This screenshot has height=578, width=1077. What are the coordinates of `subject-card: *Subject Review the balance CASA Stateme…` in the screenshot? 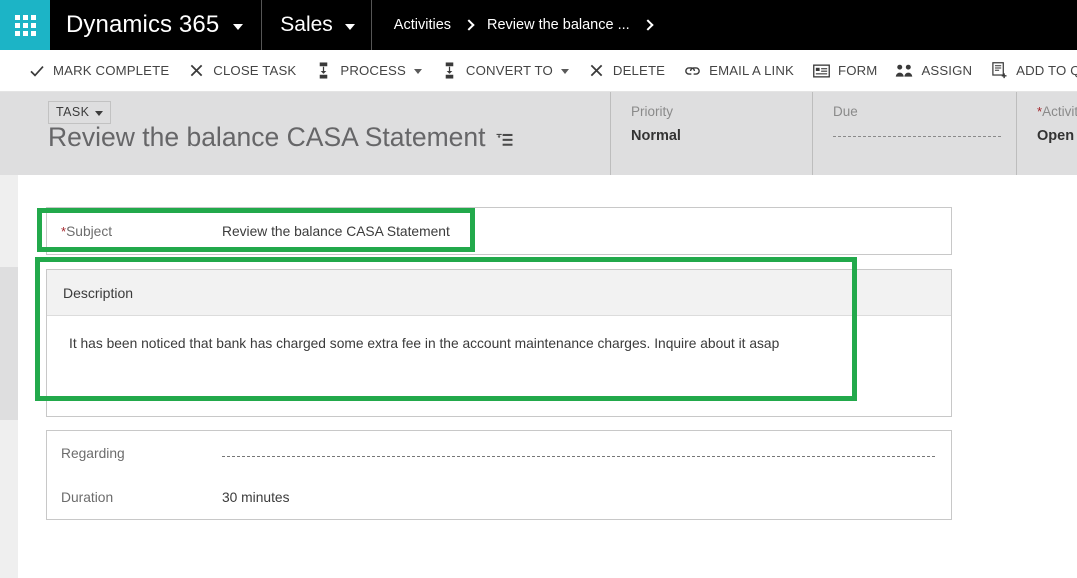 It's located at (499, 231).